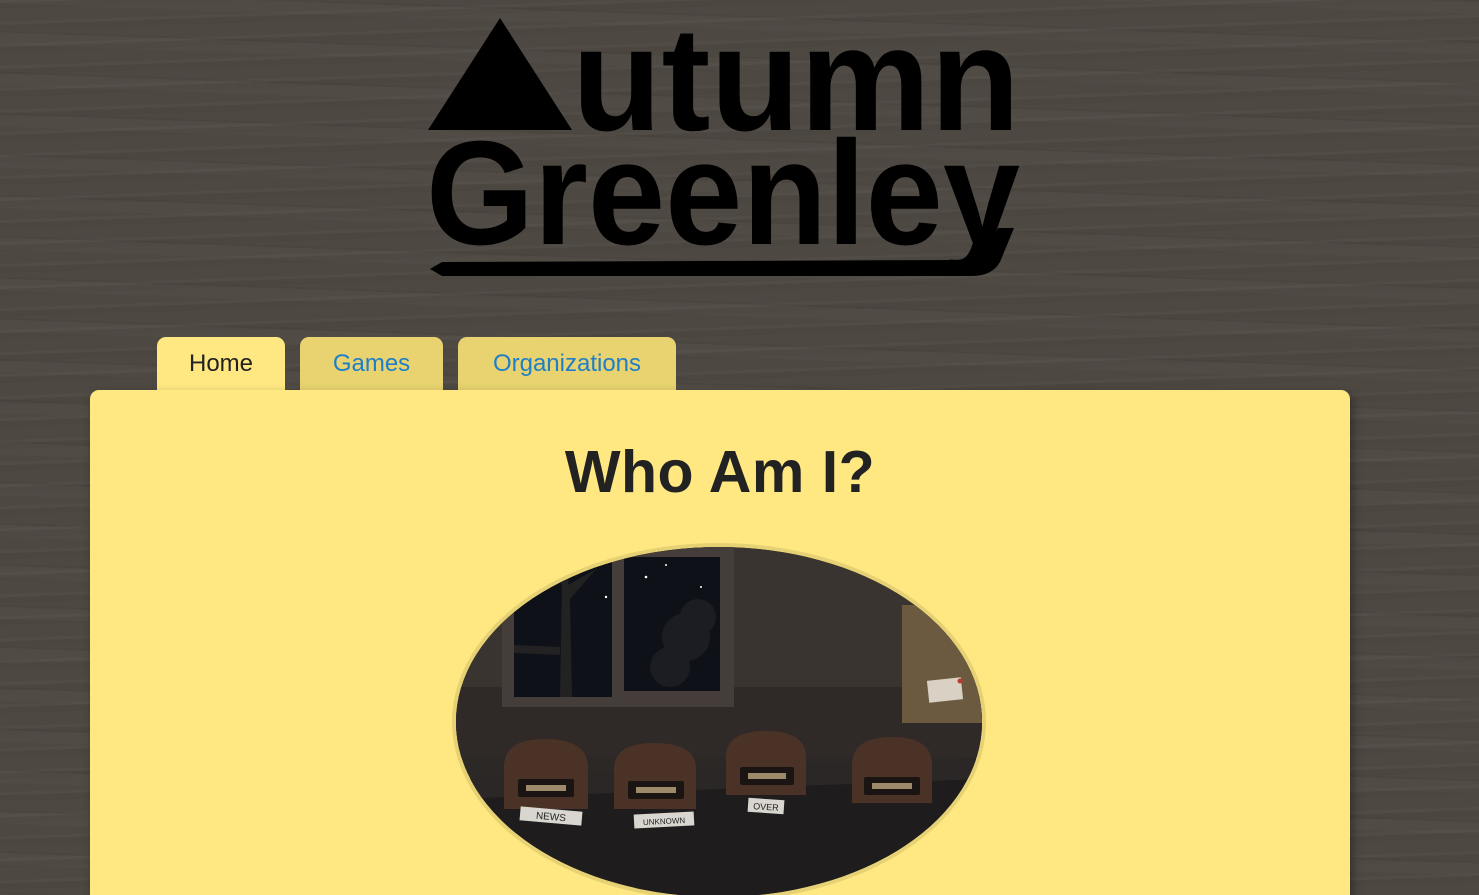 This screenshot has height=895, width=1479. I want to click on logo-line-2: Greenley, so click(723, 193).